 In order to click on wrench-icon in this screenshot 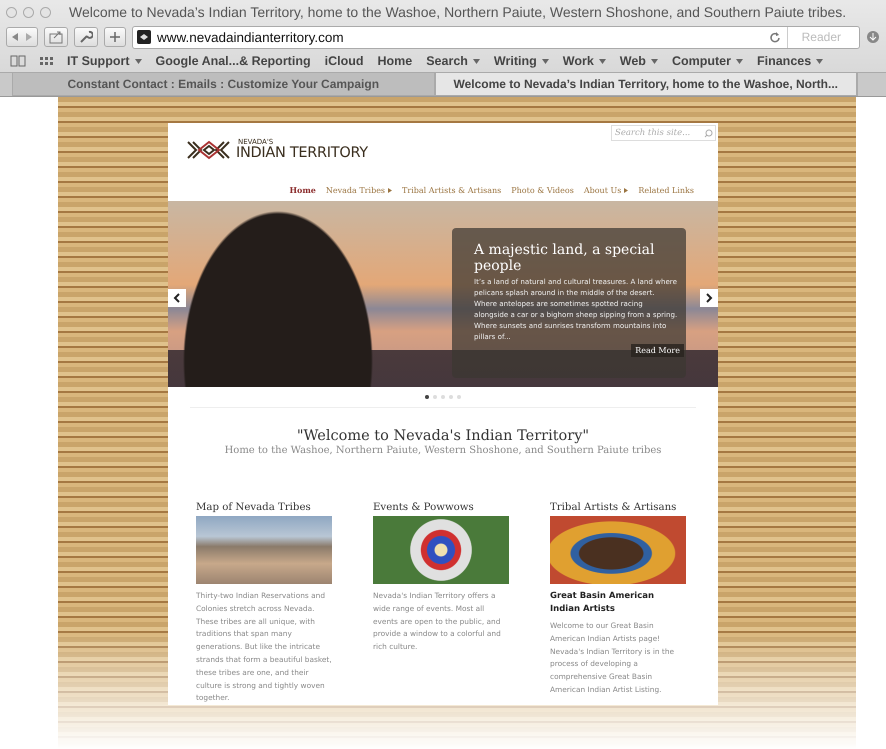, I will do `click(86, 37)`.